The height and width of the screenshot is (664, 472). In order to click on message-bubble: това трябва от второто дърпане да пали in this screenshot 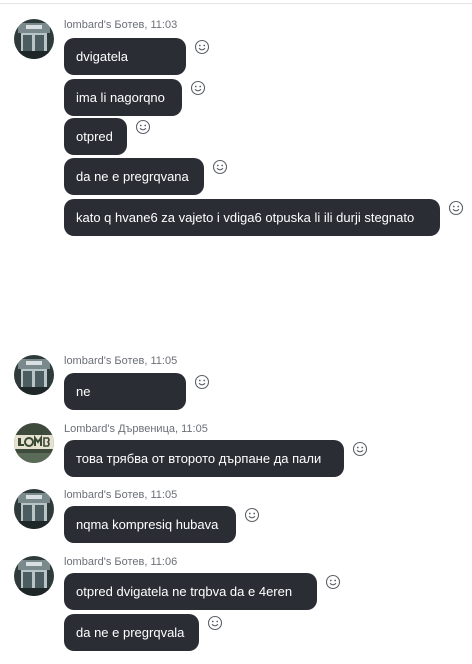, I will do `click(204, 458)`.